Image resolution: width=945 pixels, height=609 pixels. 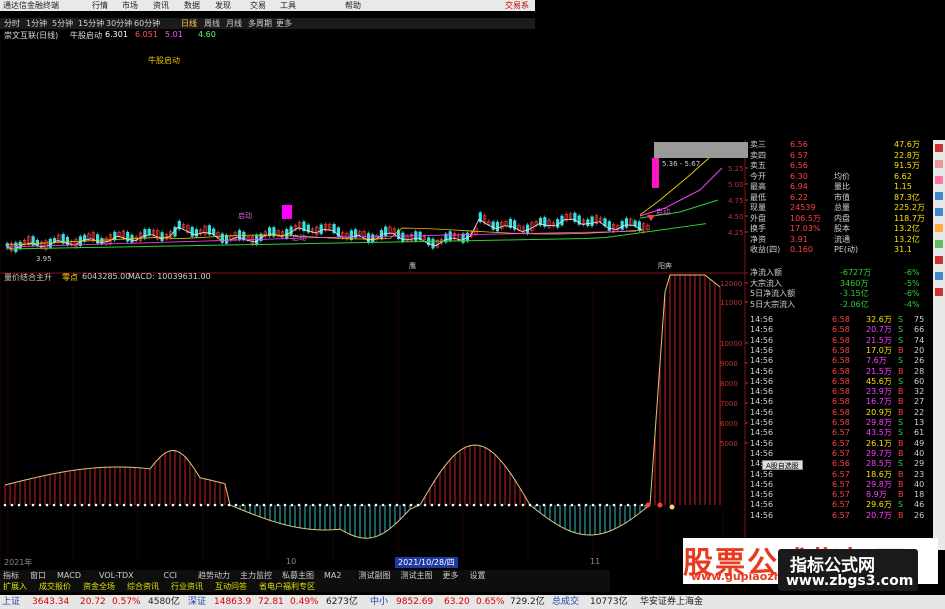 What do you see at coordinates (451, 575) in the screenshot?
I see `indicator-tab: 更多` at bounding box center [451, 575].